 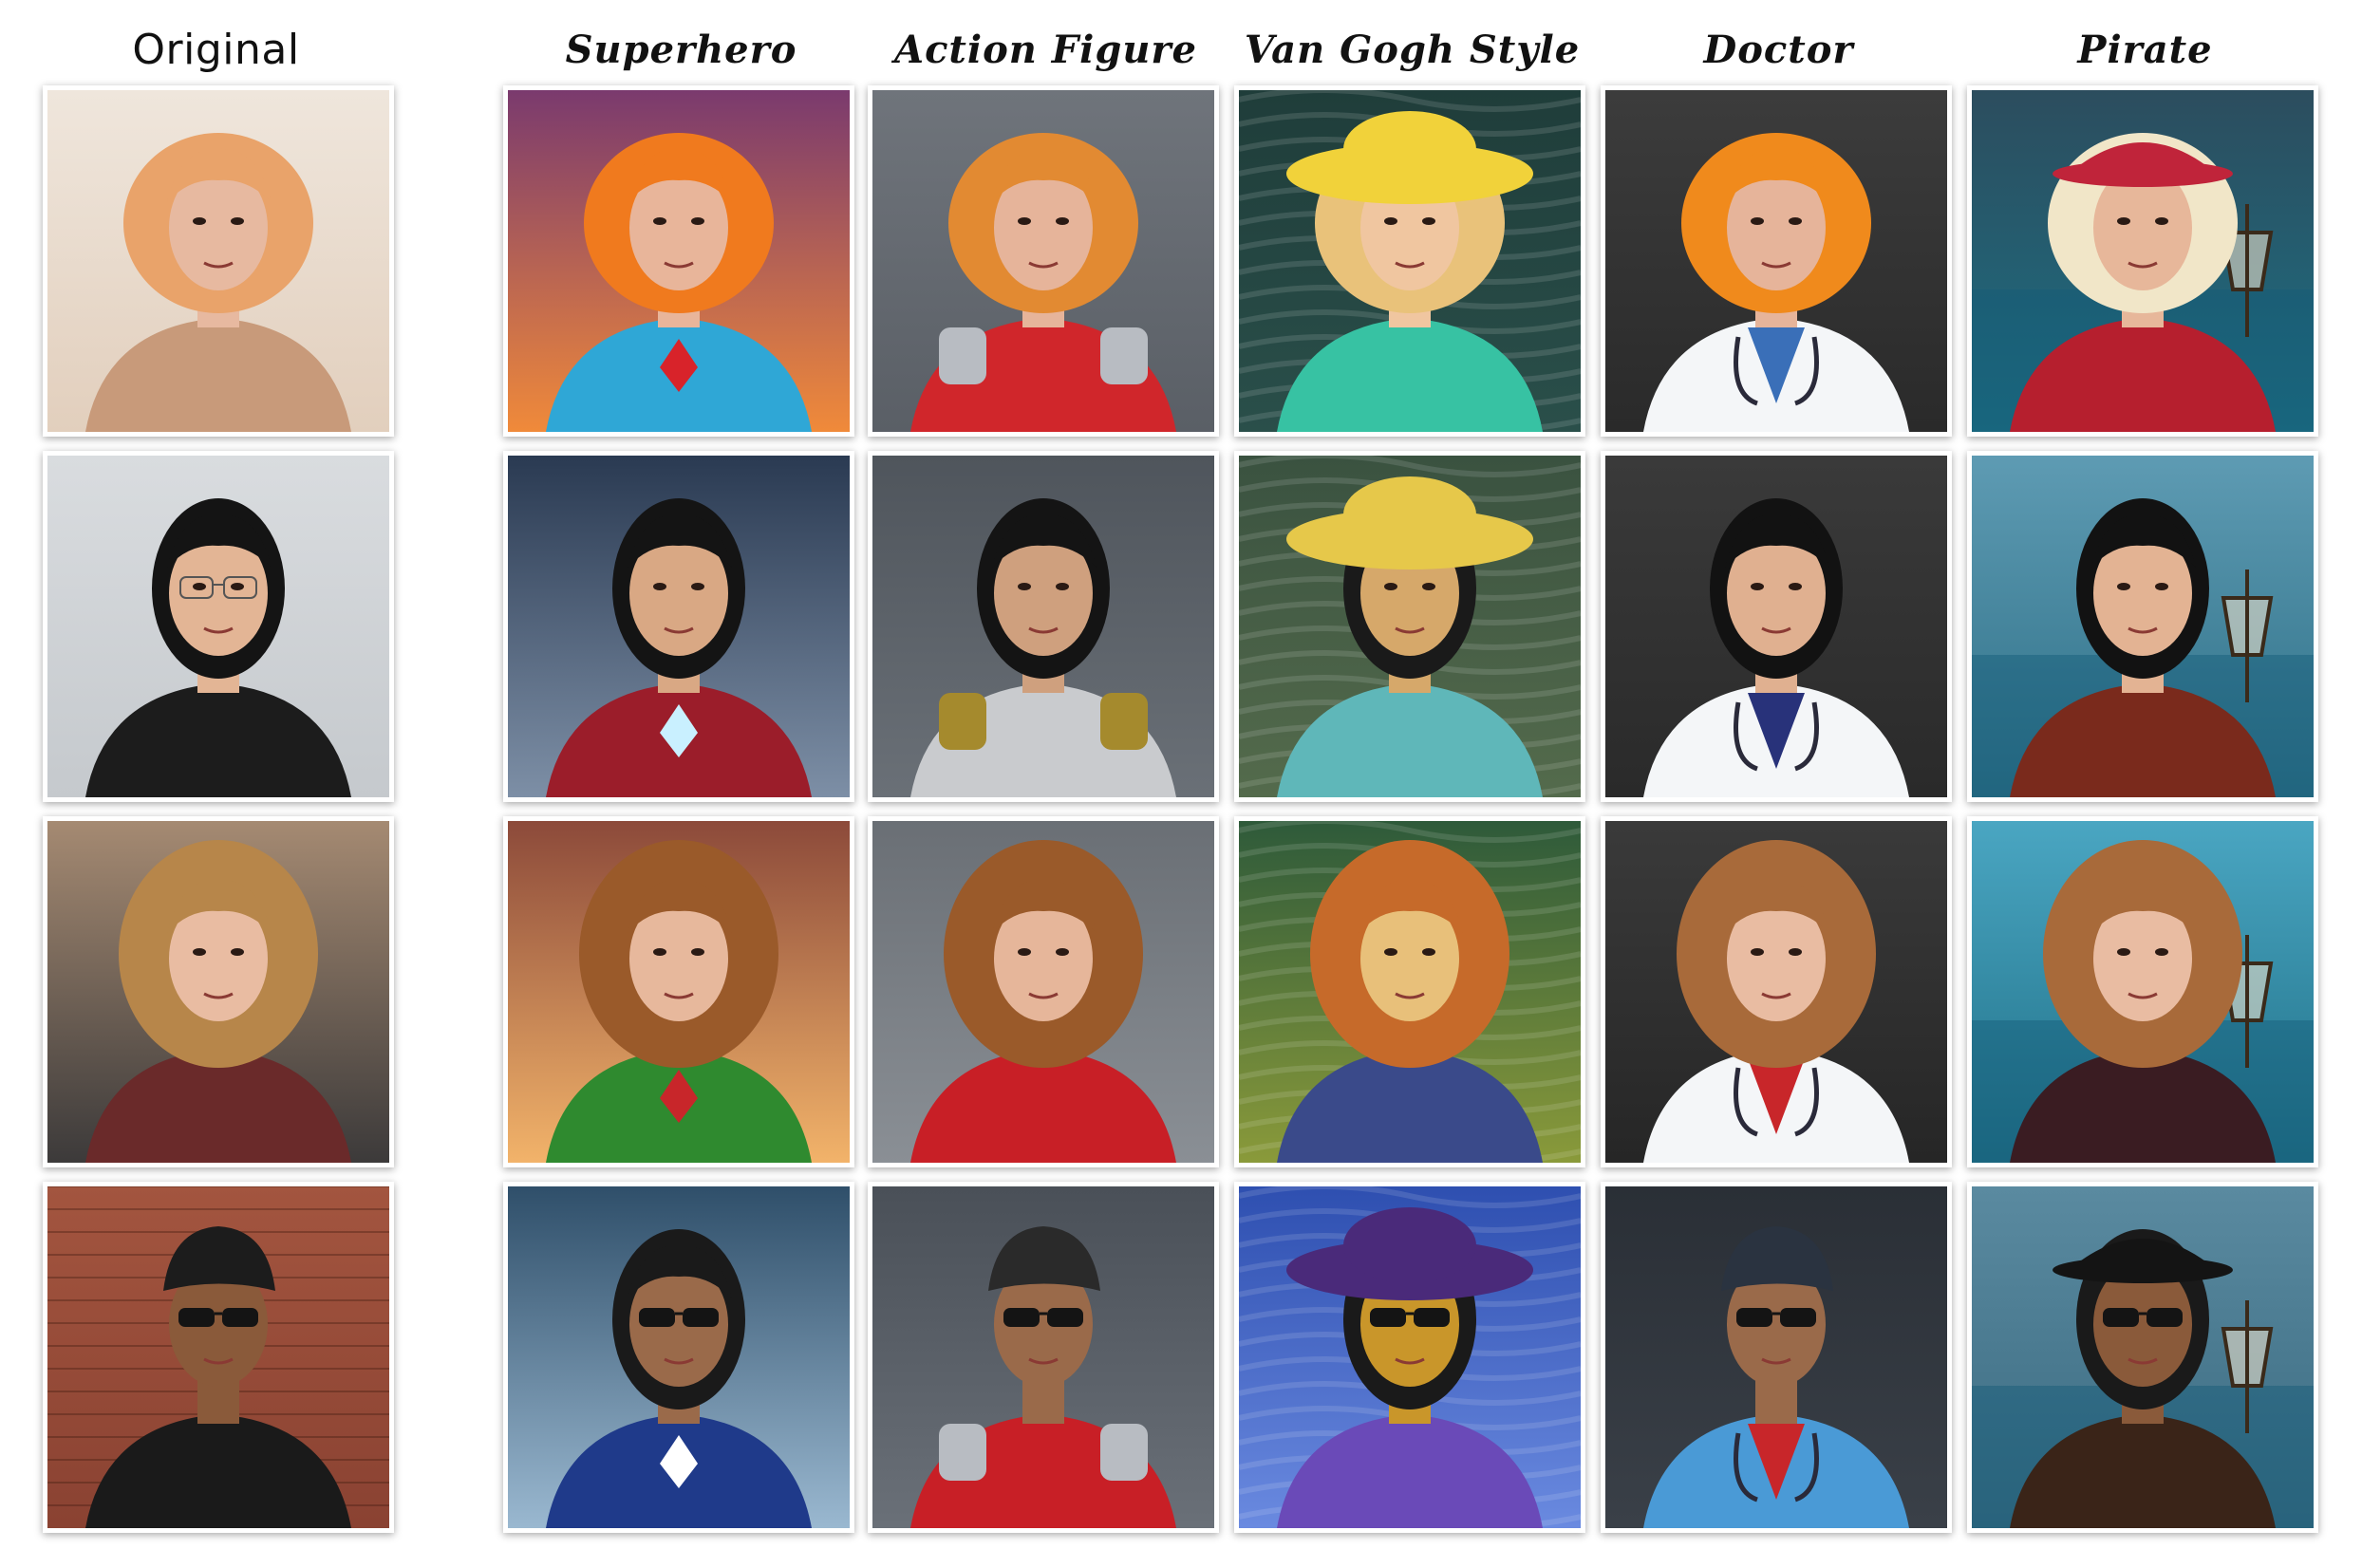 I want to click on portrait-man-sunglasses-headwrap-superhero, so click(x=678, y=1357).